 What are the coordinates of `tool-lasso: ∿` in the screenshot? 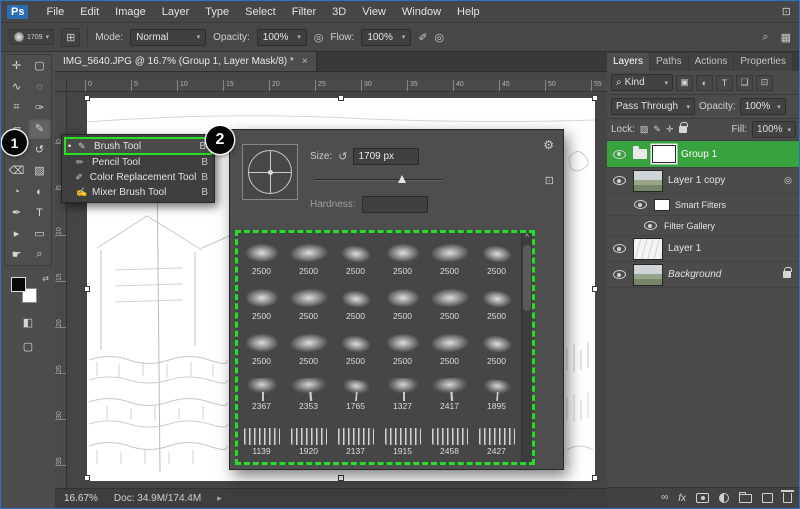 It's located at (16, 86).